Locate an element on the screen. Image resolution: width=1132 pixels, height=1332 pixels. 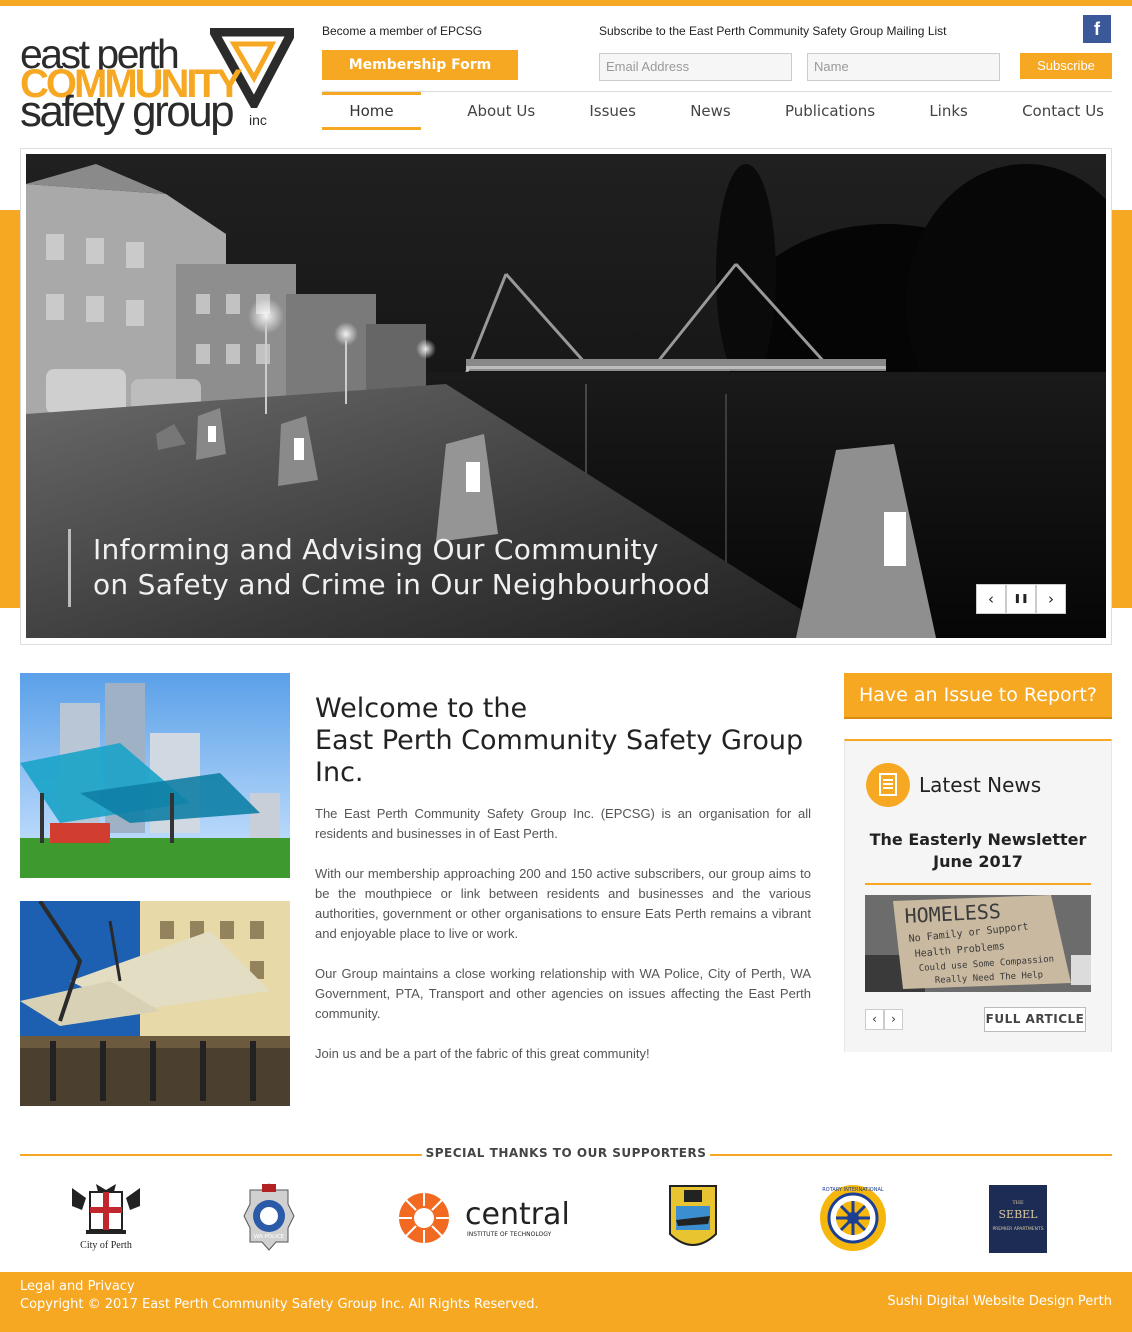
sign-text-line-1: HOMELESS is located at coordinates (952, 913).